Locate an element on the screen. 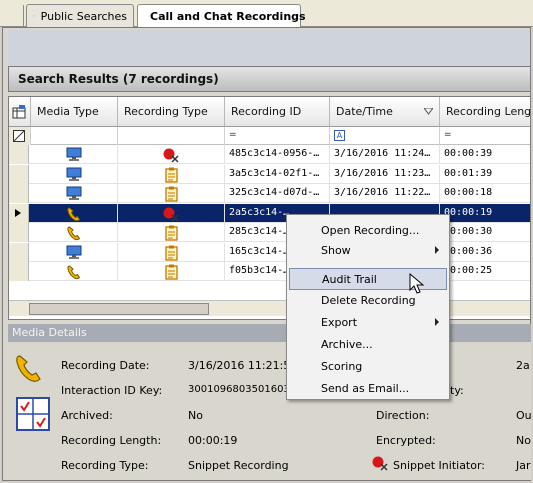  recording-date-label: Recording Date: is located at coordinates (105, 365).